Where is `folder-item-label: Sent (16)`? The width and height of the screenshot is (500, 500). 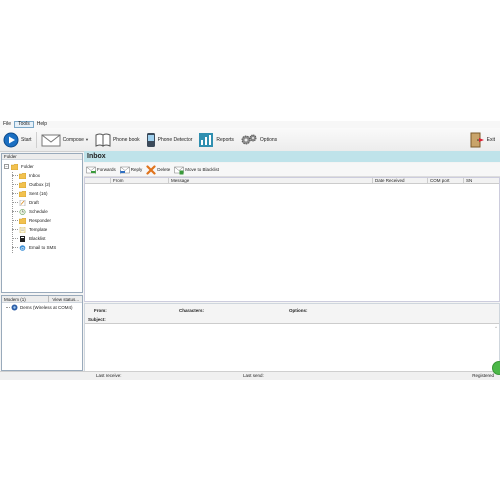
folder-item-label: Sent (16) is located at coordinates (38, 193).